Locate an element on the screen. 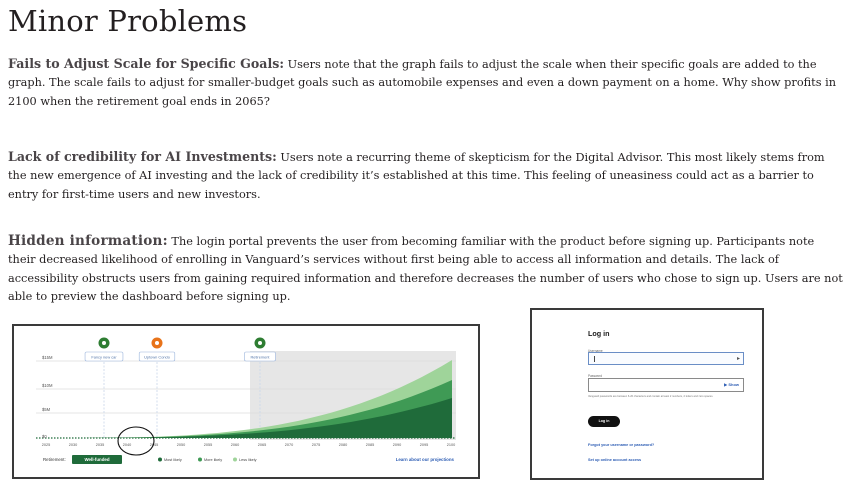 This screenshot has height=489, width=855. status-badge-label: Well-funded is located at coordinates (96, 459).